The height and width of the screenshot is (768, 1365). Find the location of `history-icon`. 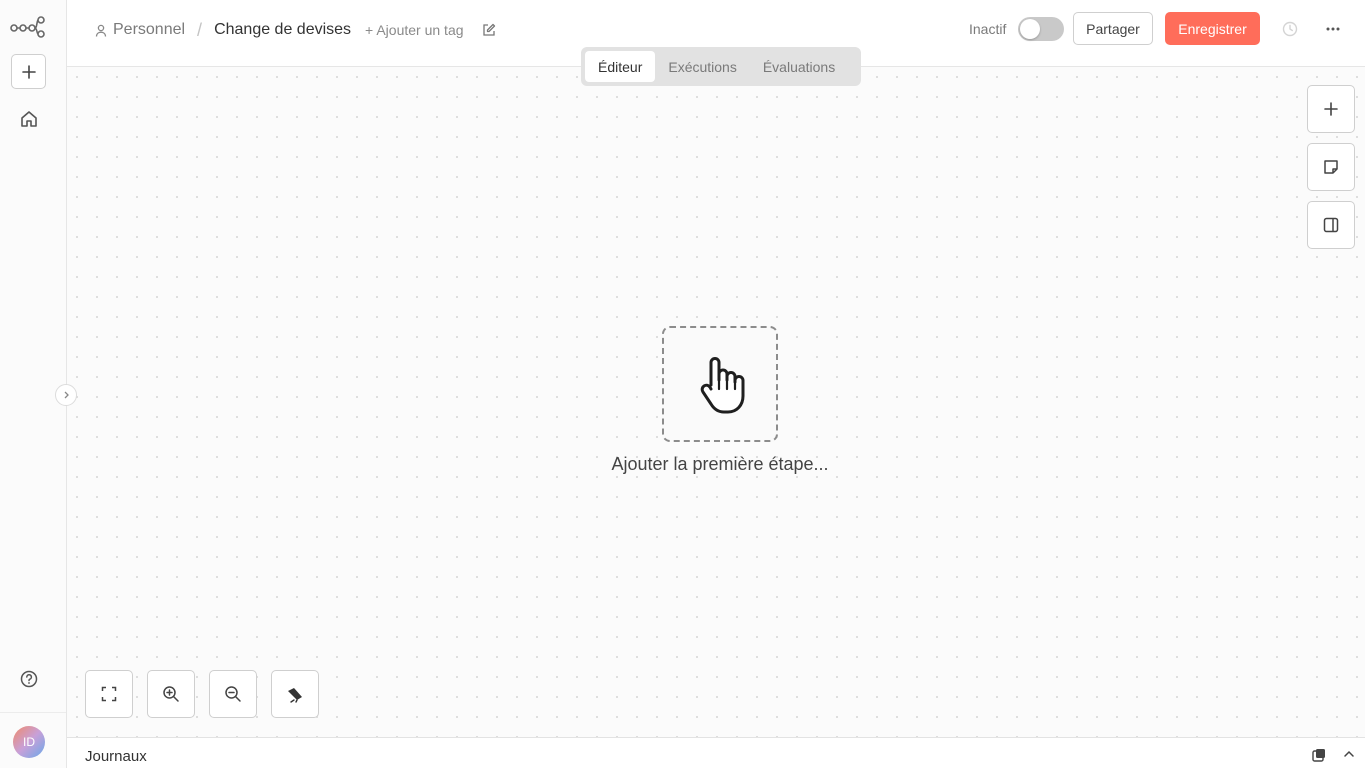

history-icon is located at coordinates (1290, 29).